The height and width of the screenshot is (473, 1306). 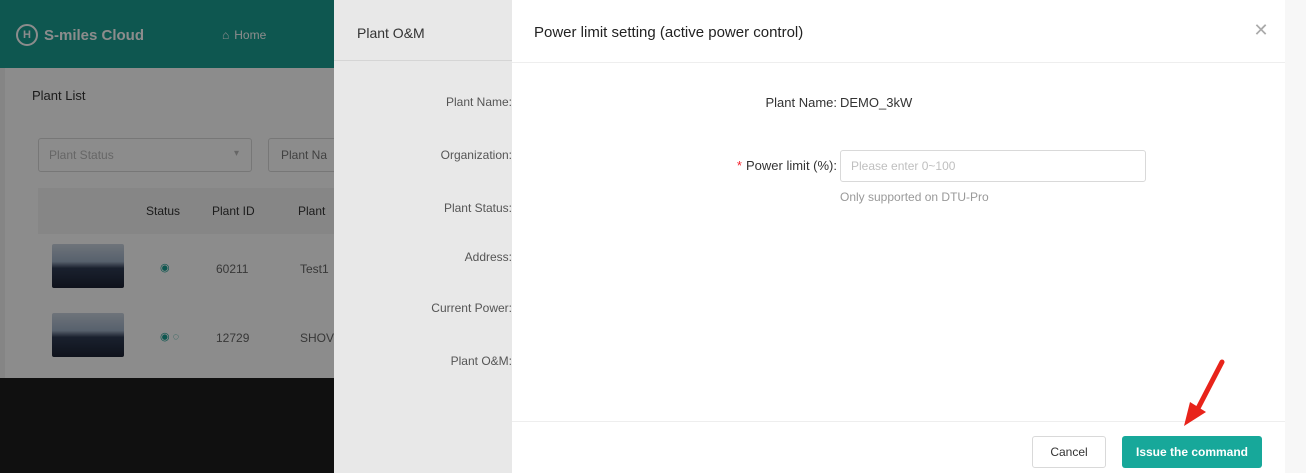 What do you see at coordinates (914, 197) in the screenshot?
I see `field-hint: Only supported on DTU-Pro` at bounding box center [914, 197].